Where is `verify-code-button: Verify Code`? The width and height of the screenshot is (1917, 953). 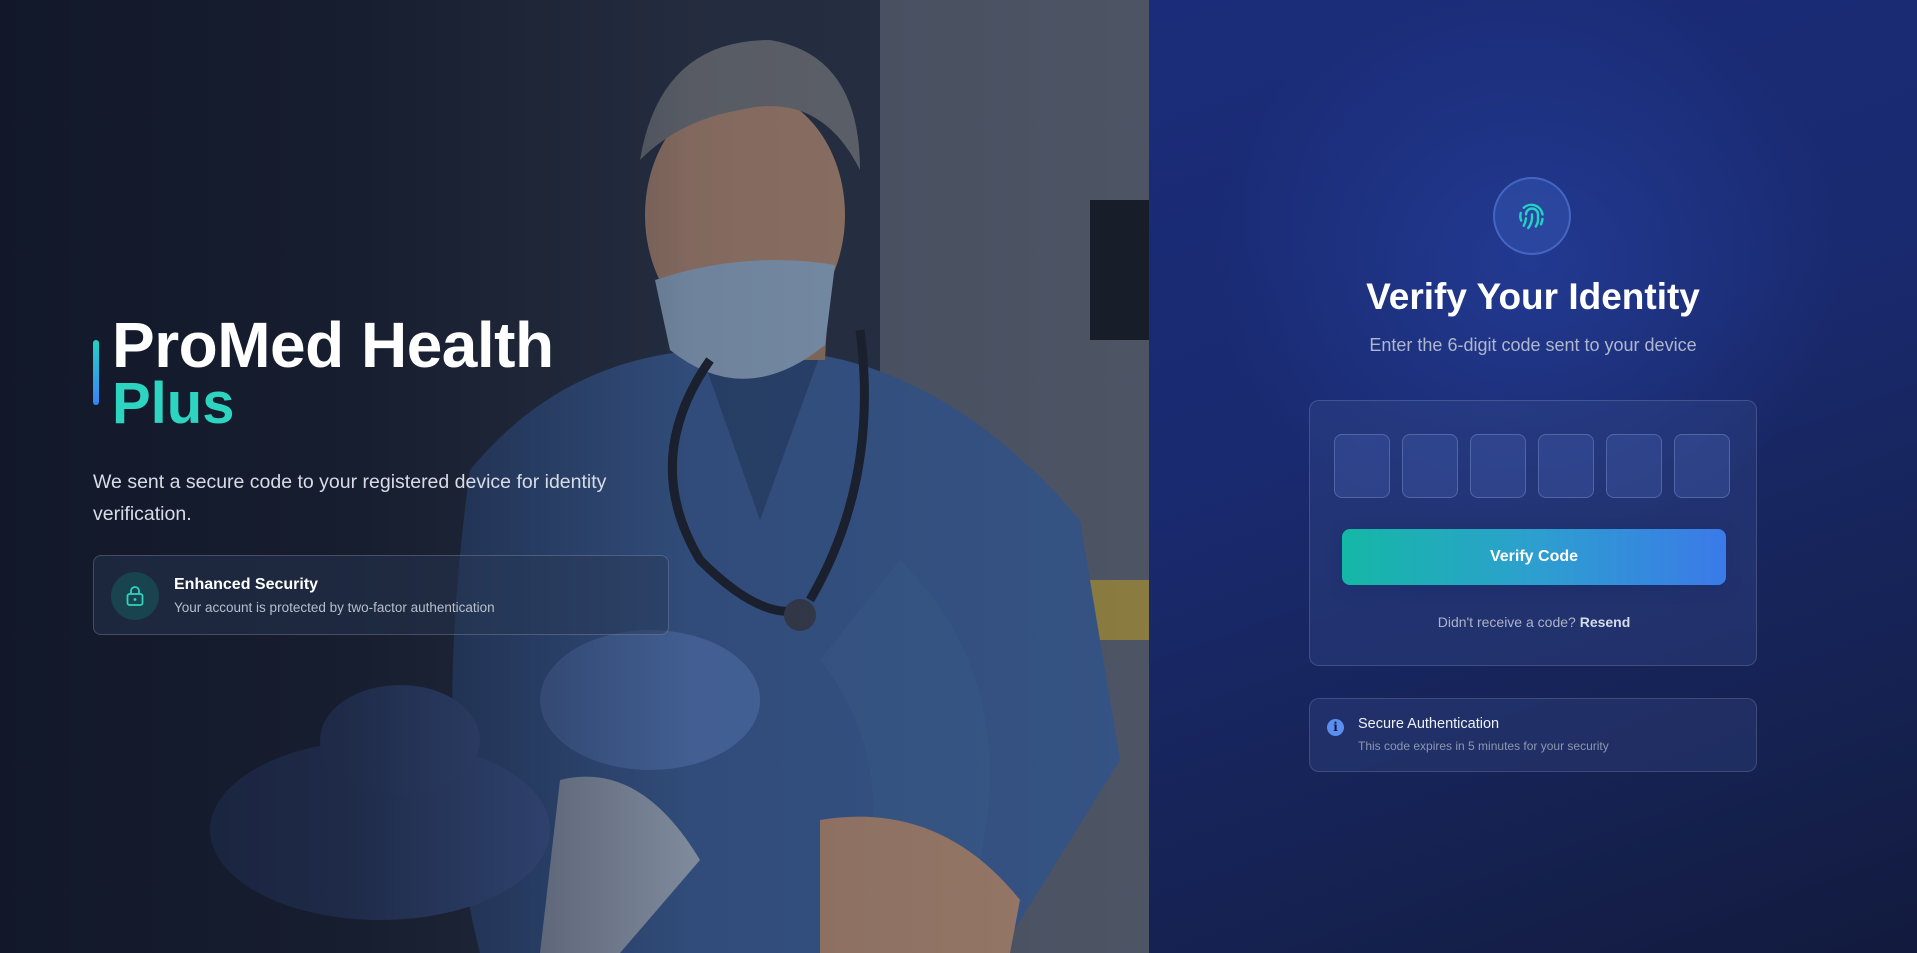
verify-code-button: Verify Code is located at coordinates (1534, 557).